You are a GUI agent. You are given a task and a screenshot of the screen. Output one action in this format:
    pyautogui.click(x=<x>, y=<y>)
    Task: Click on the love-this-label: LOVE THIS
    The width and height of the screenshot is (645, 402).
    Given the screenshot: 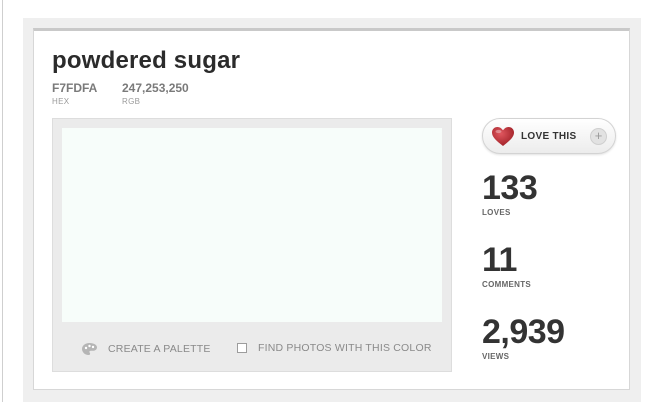 What is the action you would take?
    pyautogui.click(x=549, y=136)
    